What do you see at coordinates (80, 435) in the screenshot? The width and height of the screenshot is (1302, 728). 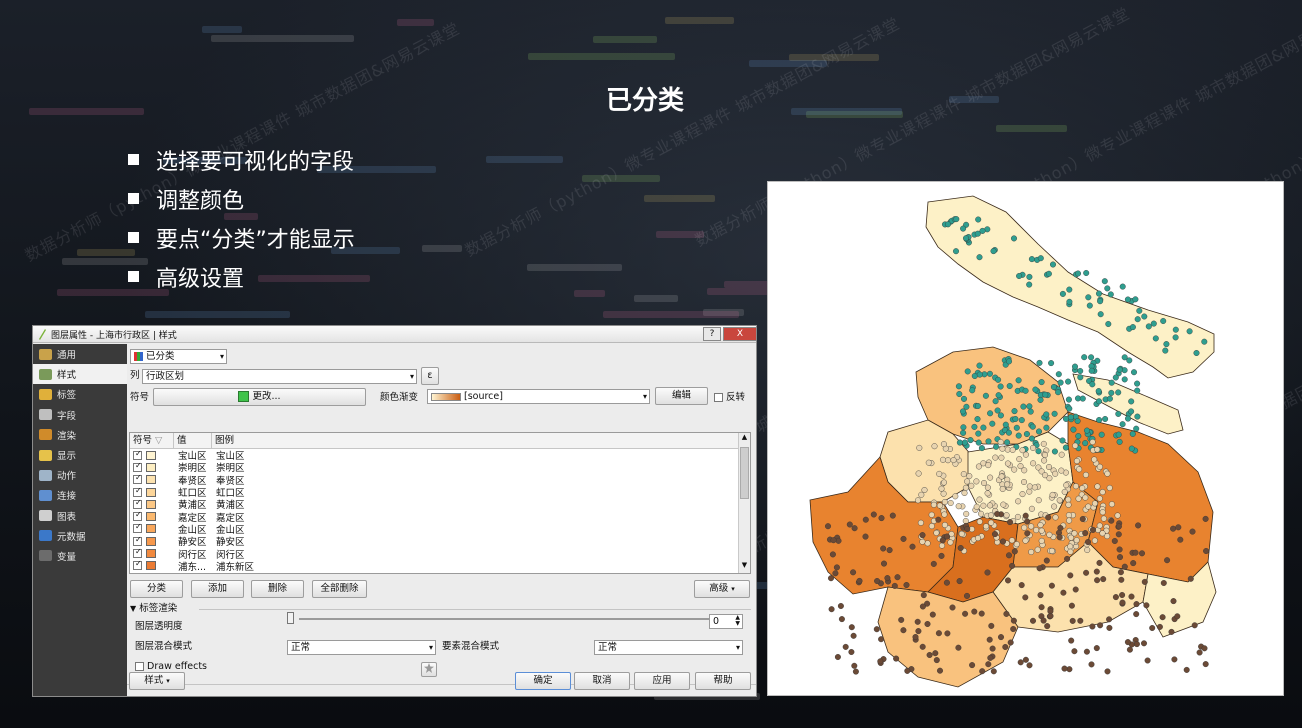 I see `sidebar-item: 渲染` at bounding box center [80, 435].